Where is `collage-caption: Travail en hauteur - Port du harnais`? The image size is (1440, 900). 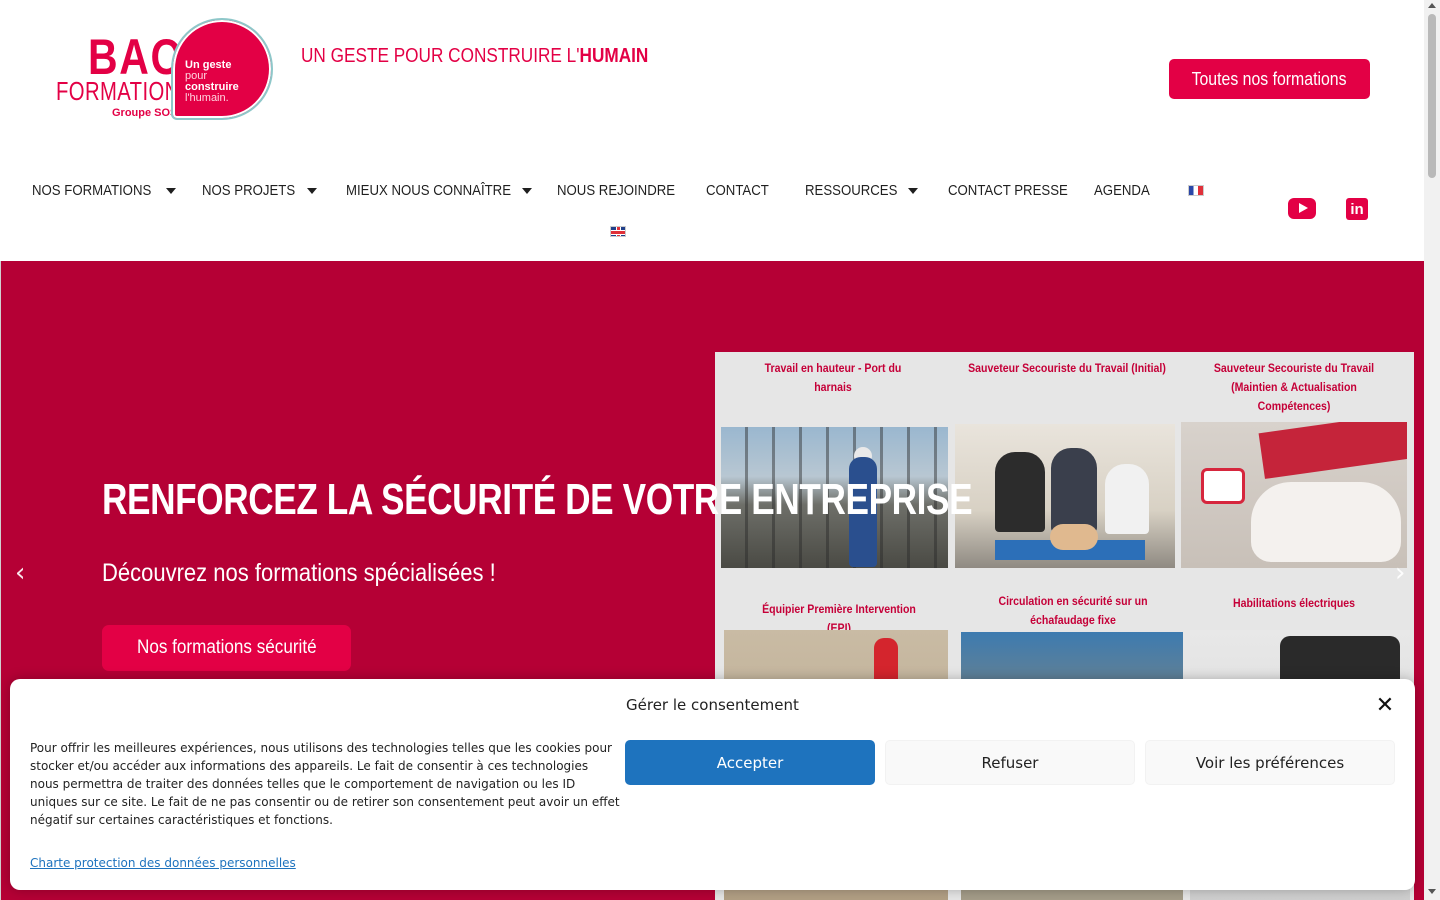
collage-caption: Travail en hauteur - Port du harnais is located at coordinates (833, 377).